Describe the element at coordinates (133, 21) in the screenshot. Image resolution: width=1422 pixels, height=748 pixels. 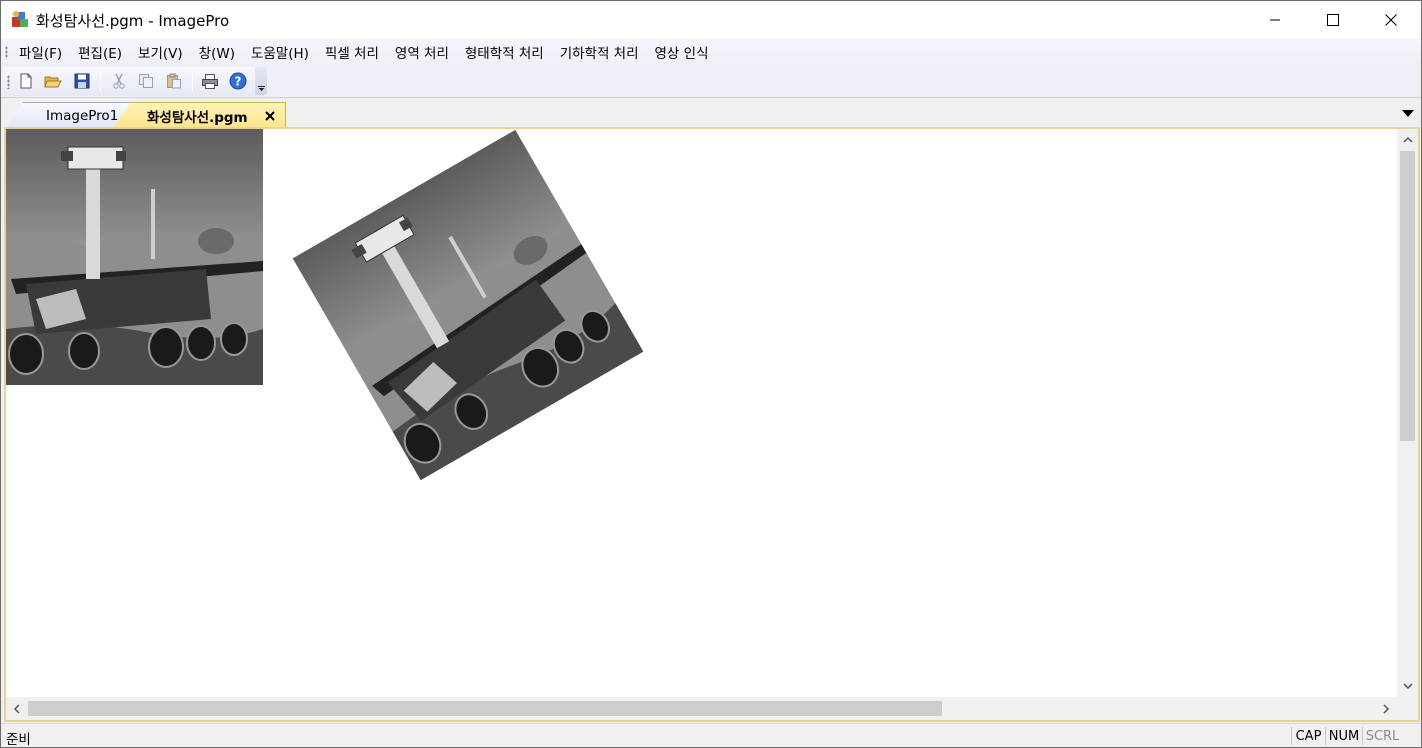
I see `window-title: 화성탐사선.pgm - ImagePro` at that location.